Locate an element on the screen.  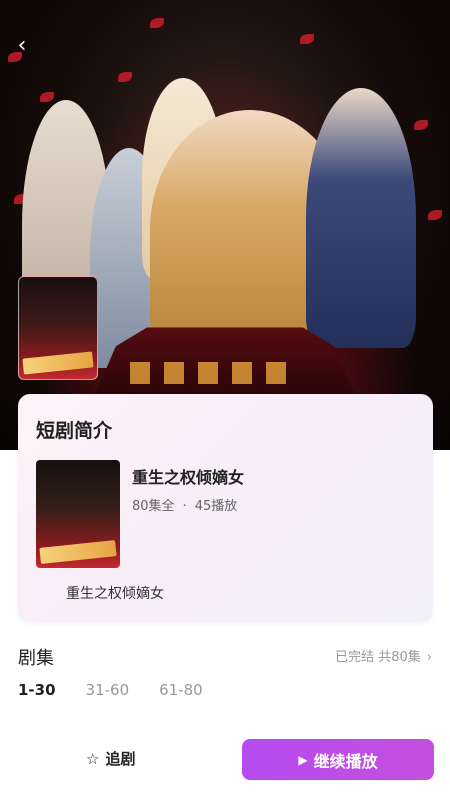
play-icon: ▶ is located at coordinates (303, 759).